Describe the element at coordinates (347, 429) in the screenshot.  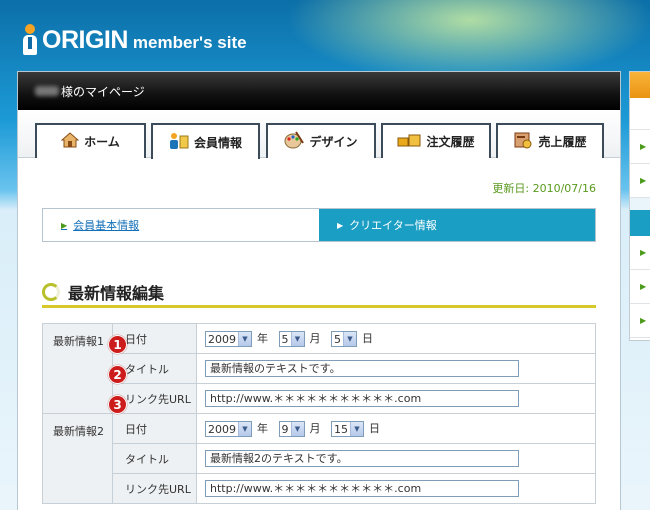
I see `day-select: 15 ▼` at that location.